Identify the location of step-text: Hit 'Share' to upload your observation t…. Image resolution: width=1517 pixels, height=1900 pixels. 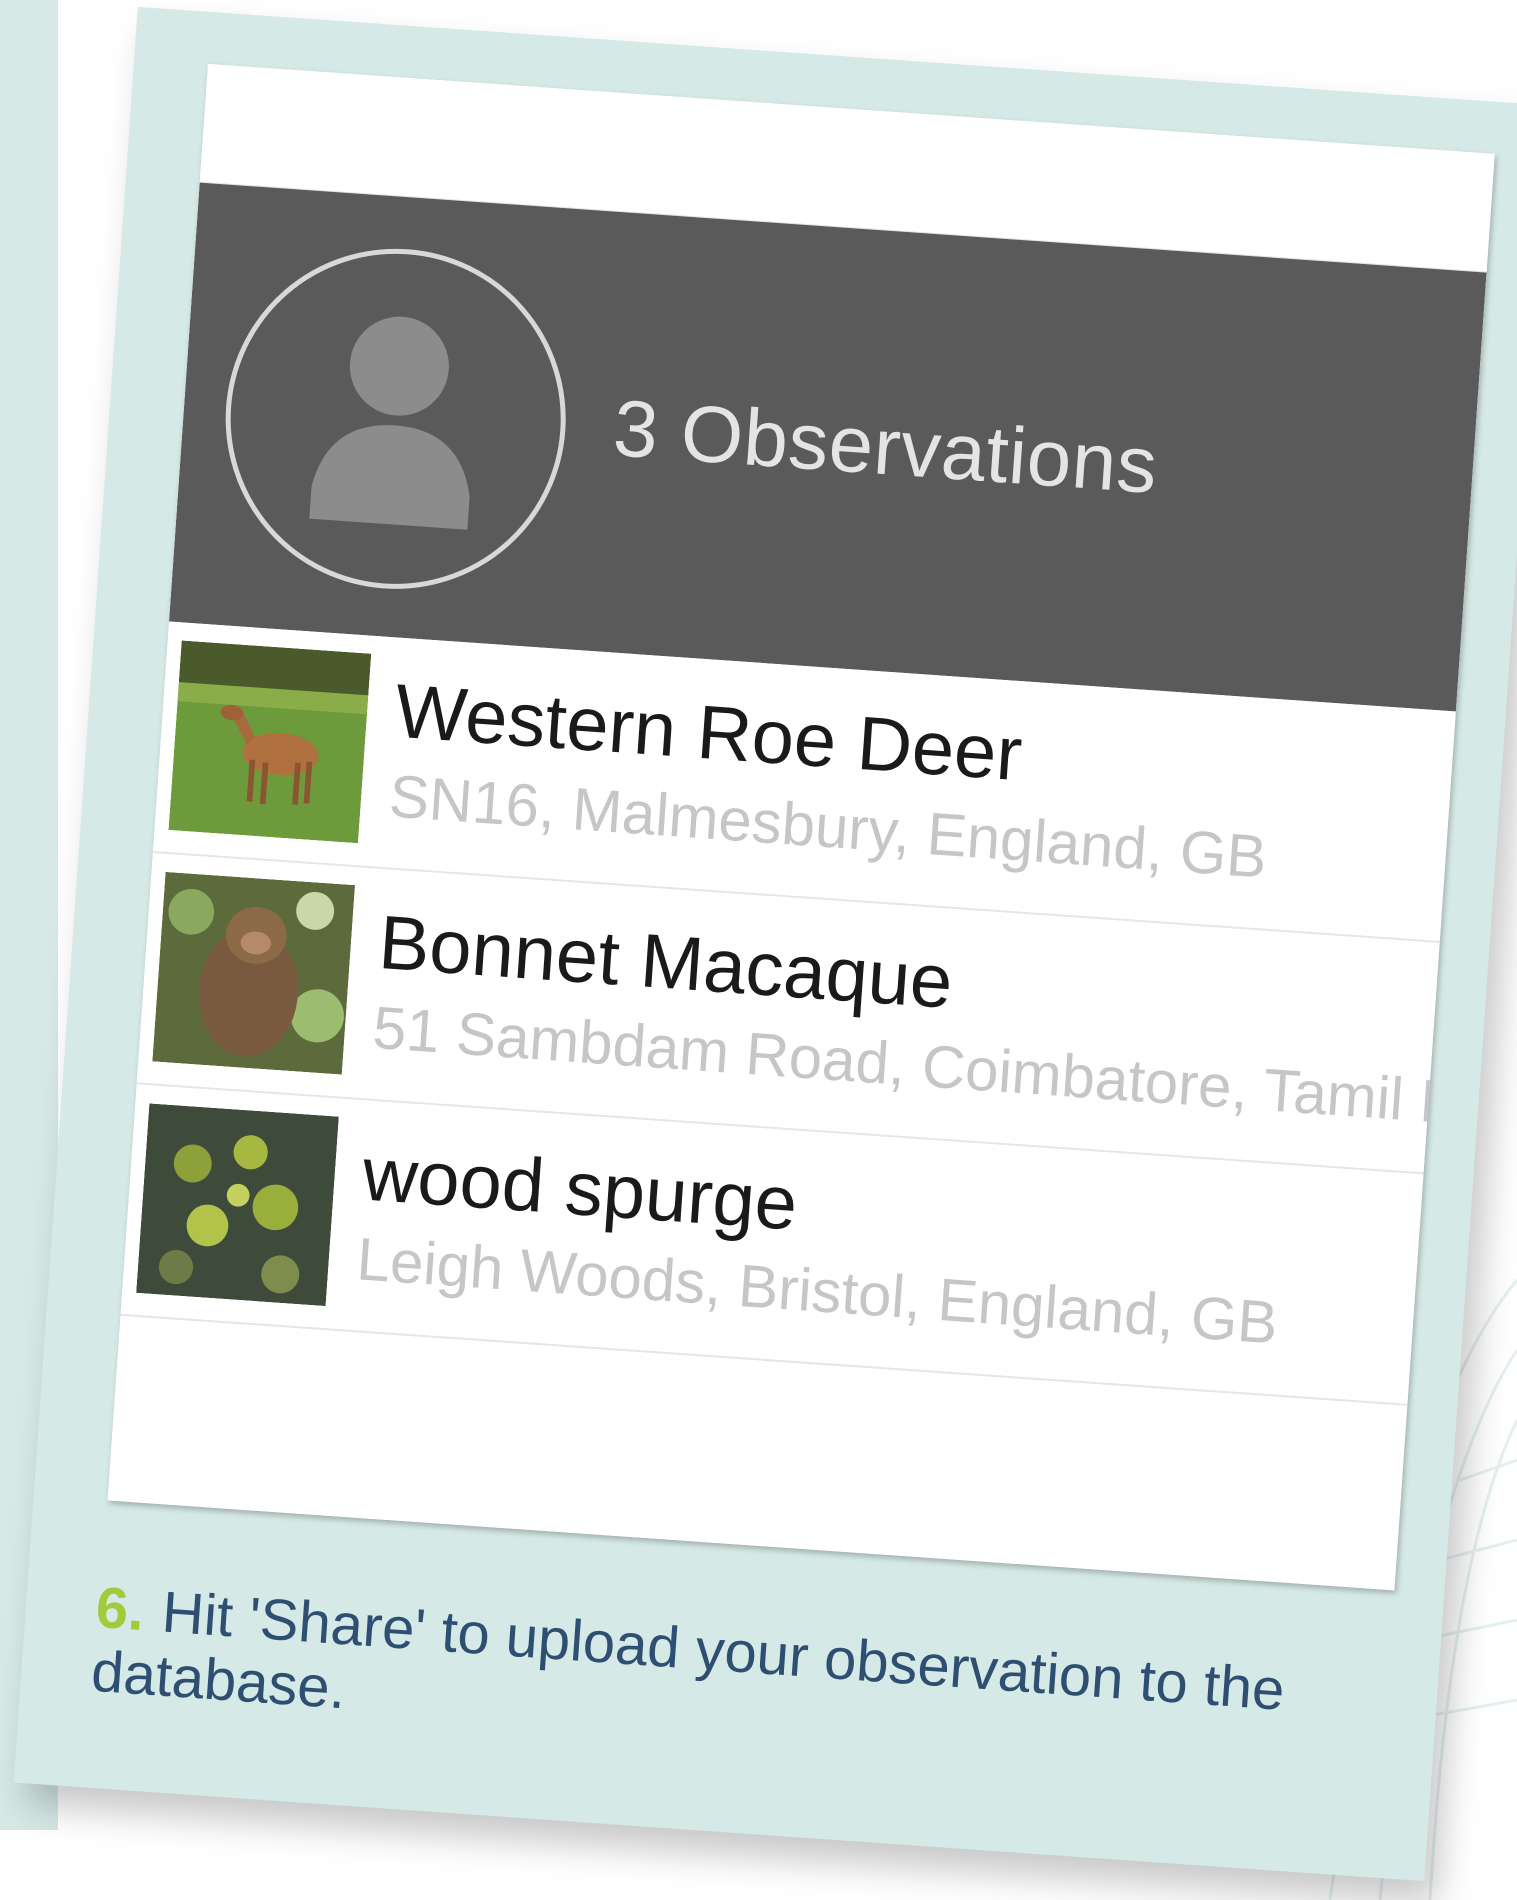
(688, 1651).